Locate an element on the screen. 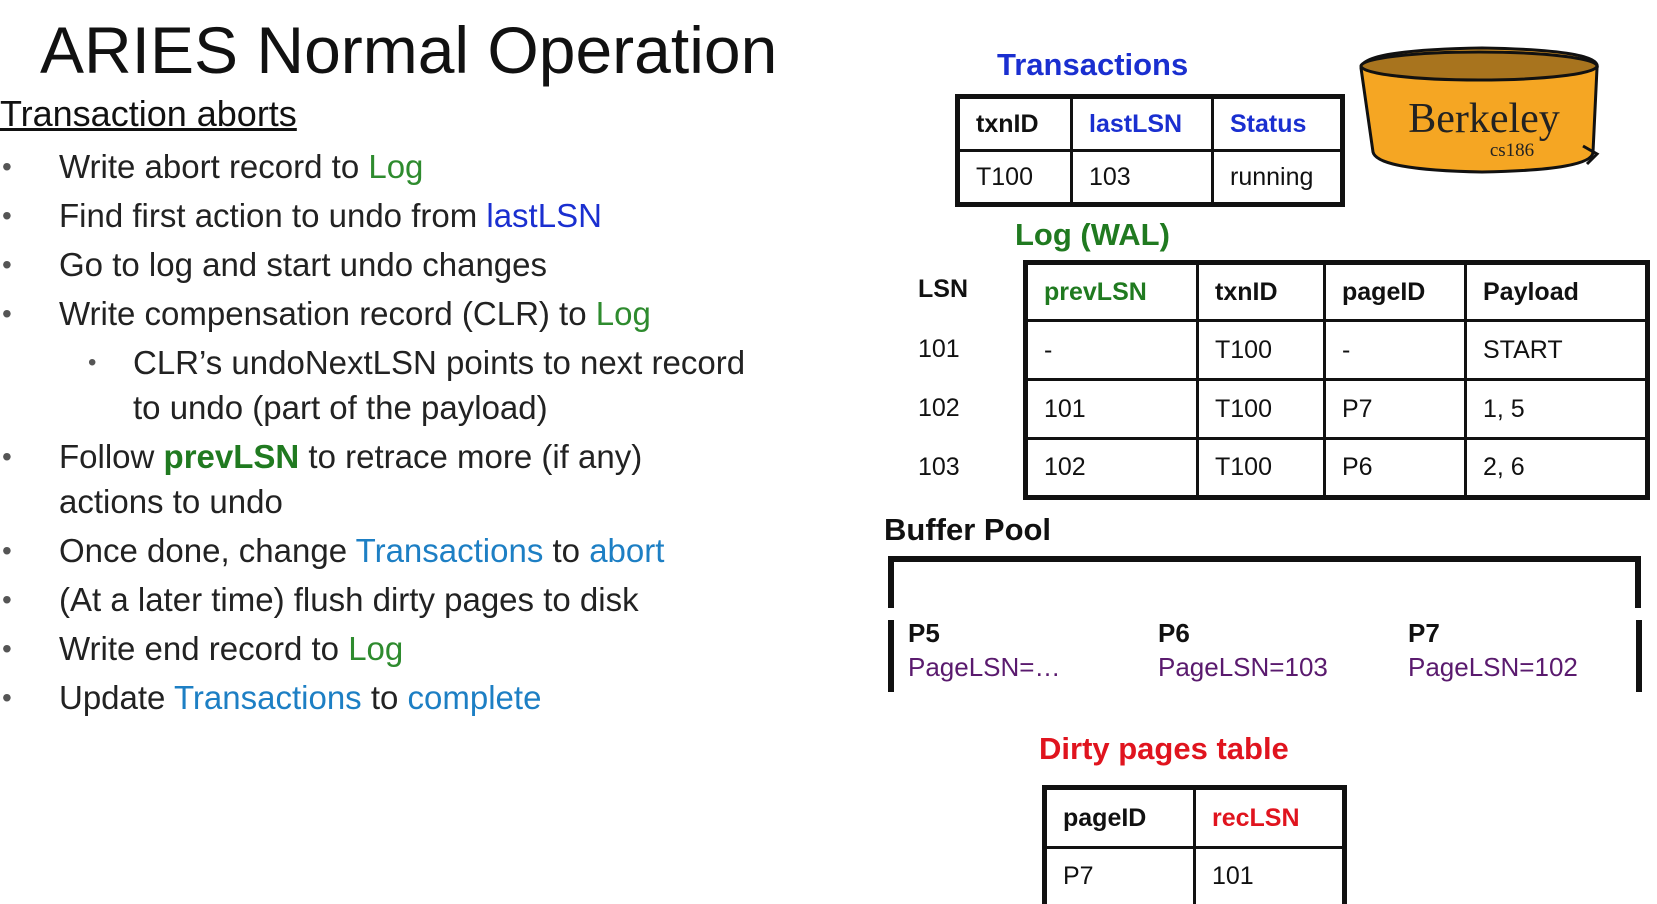 The image size is (1657, 904). bullet-text: to undo (part of the payload) is located at coordinates (340, 407).